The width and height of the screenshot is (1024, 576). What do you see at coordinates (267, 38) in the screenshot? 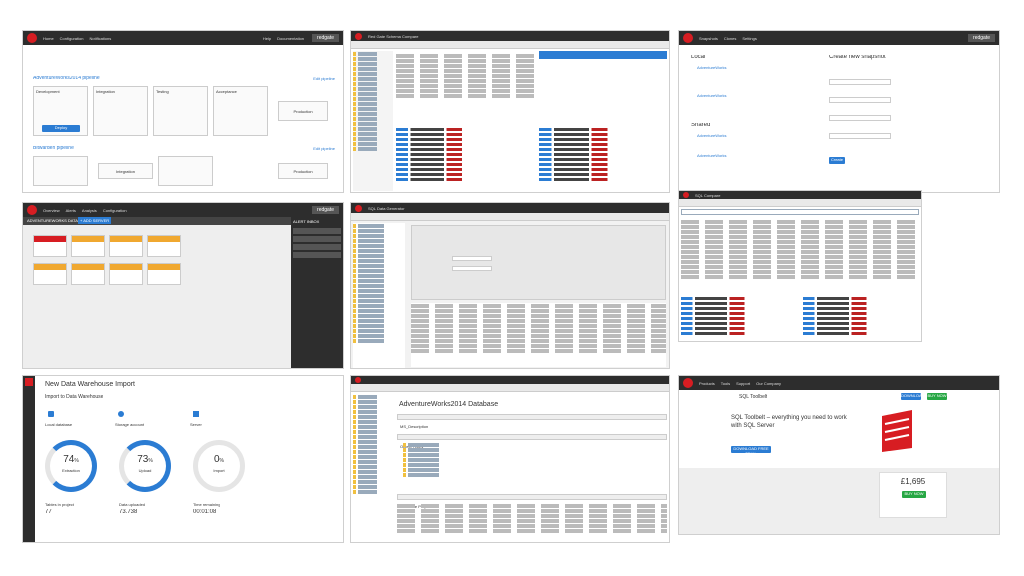
I see `tile1-help-link: Help` at bounding box center [267, 38].